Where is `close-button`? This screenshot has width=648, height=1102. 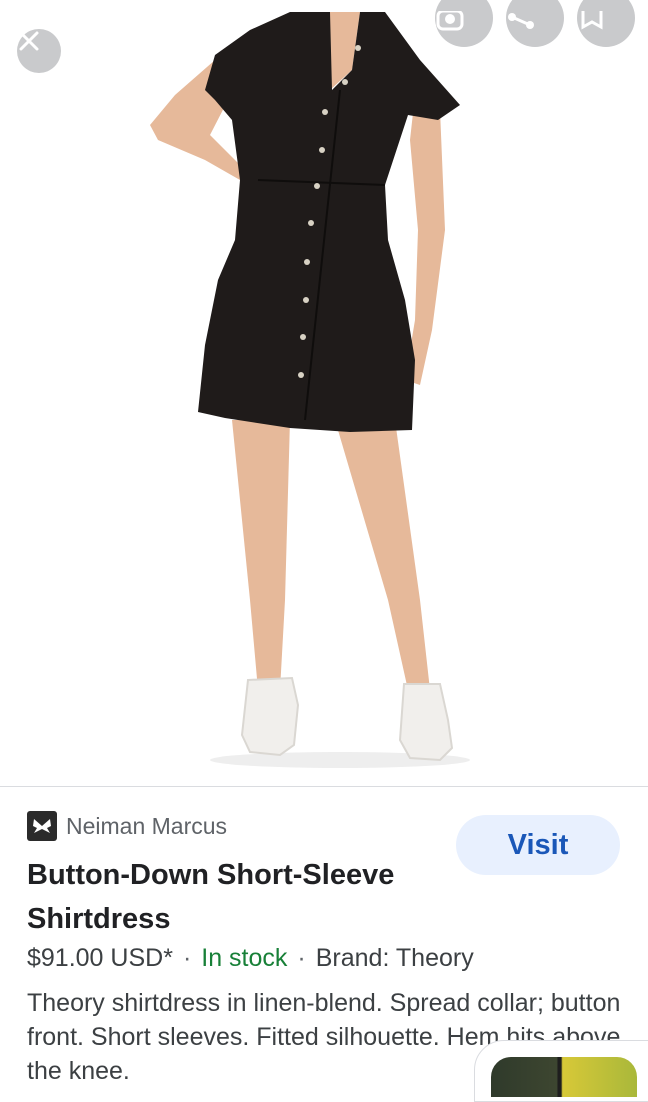 close-button is located at coordinates (39, 51).